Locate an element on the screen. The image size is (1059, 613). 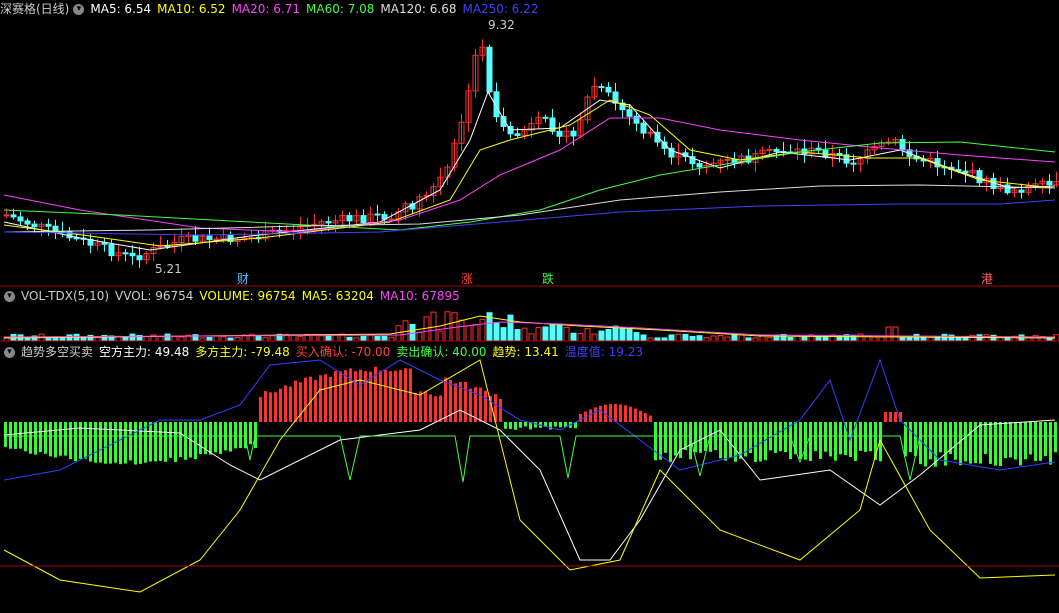
vol-value-3: MA10: 67895 is located at coordinates (419, 296).